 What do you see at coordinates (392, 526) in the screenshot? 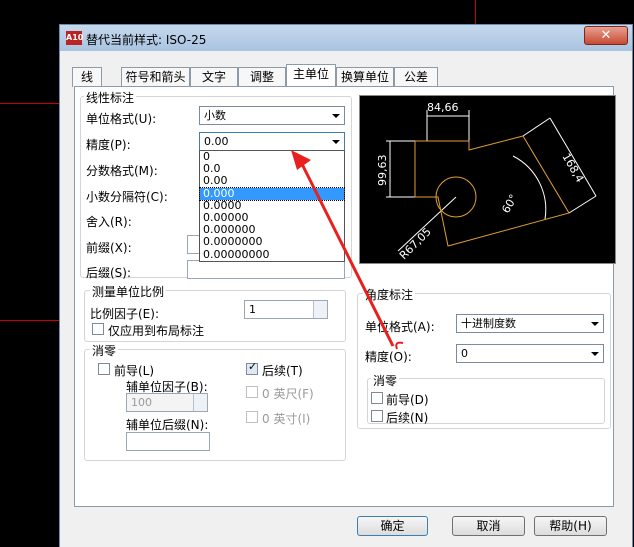
I see `ok-button: 确定` at bounding box center [392, 526].